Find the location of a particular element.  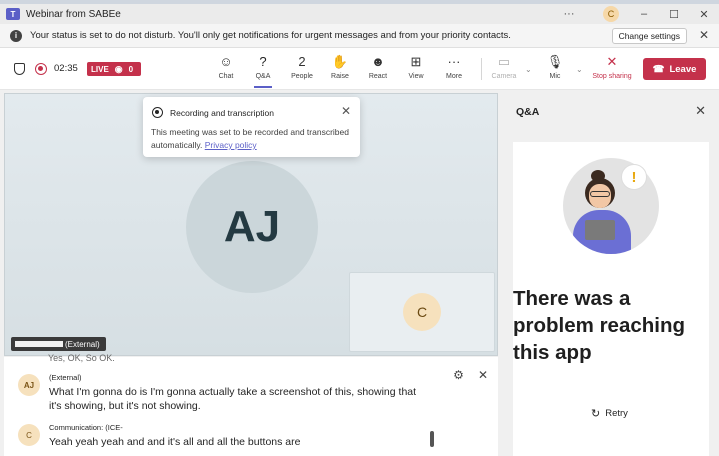

toolbar-more: ··· More is located at coordinates (454, 67).